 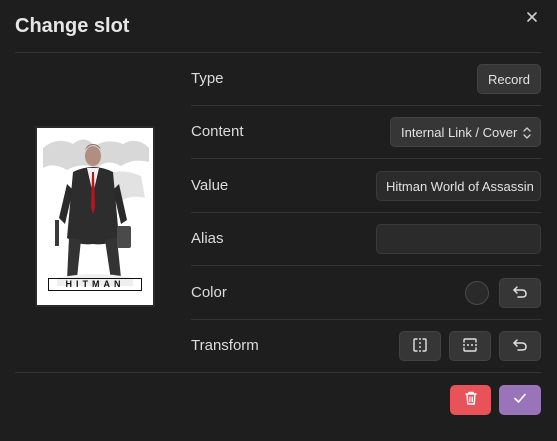 I want to click on flip-horizontal-button, so click(x=420, y=346).